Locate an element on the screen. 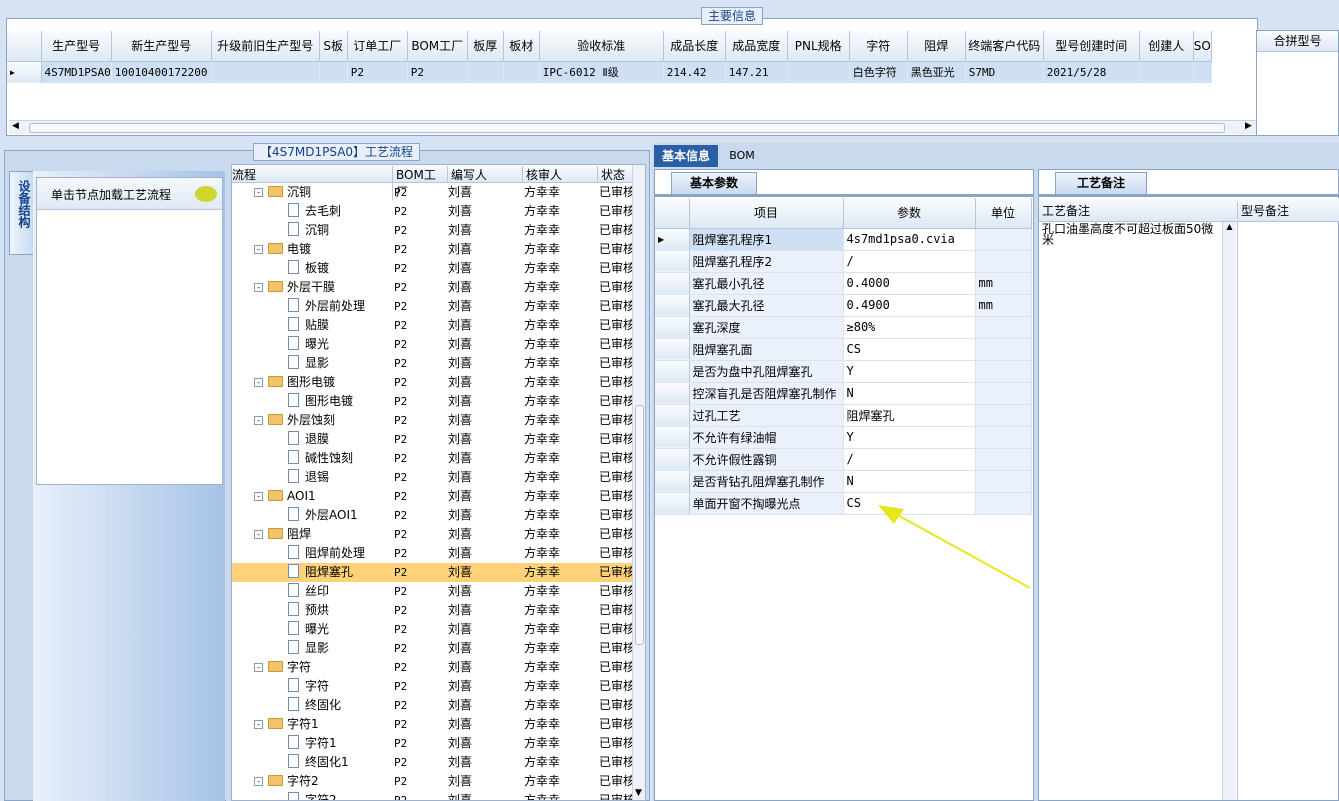 Image resolution: width=1339 pixels, height=801 pixels. col-header-0: 生产型号 is located at coordinates (76, 46).